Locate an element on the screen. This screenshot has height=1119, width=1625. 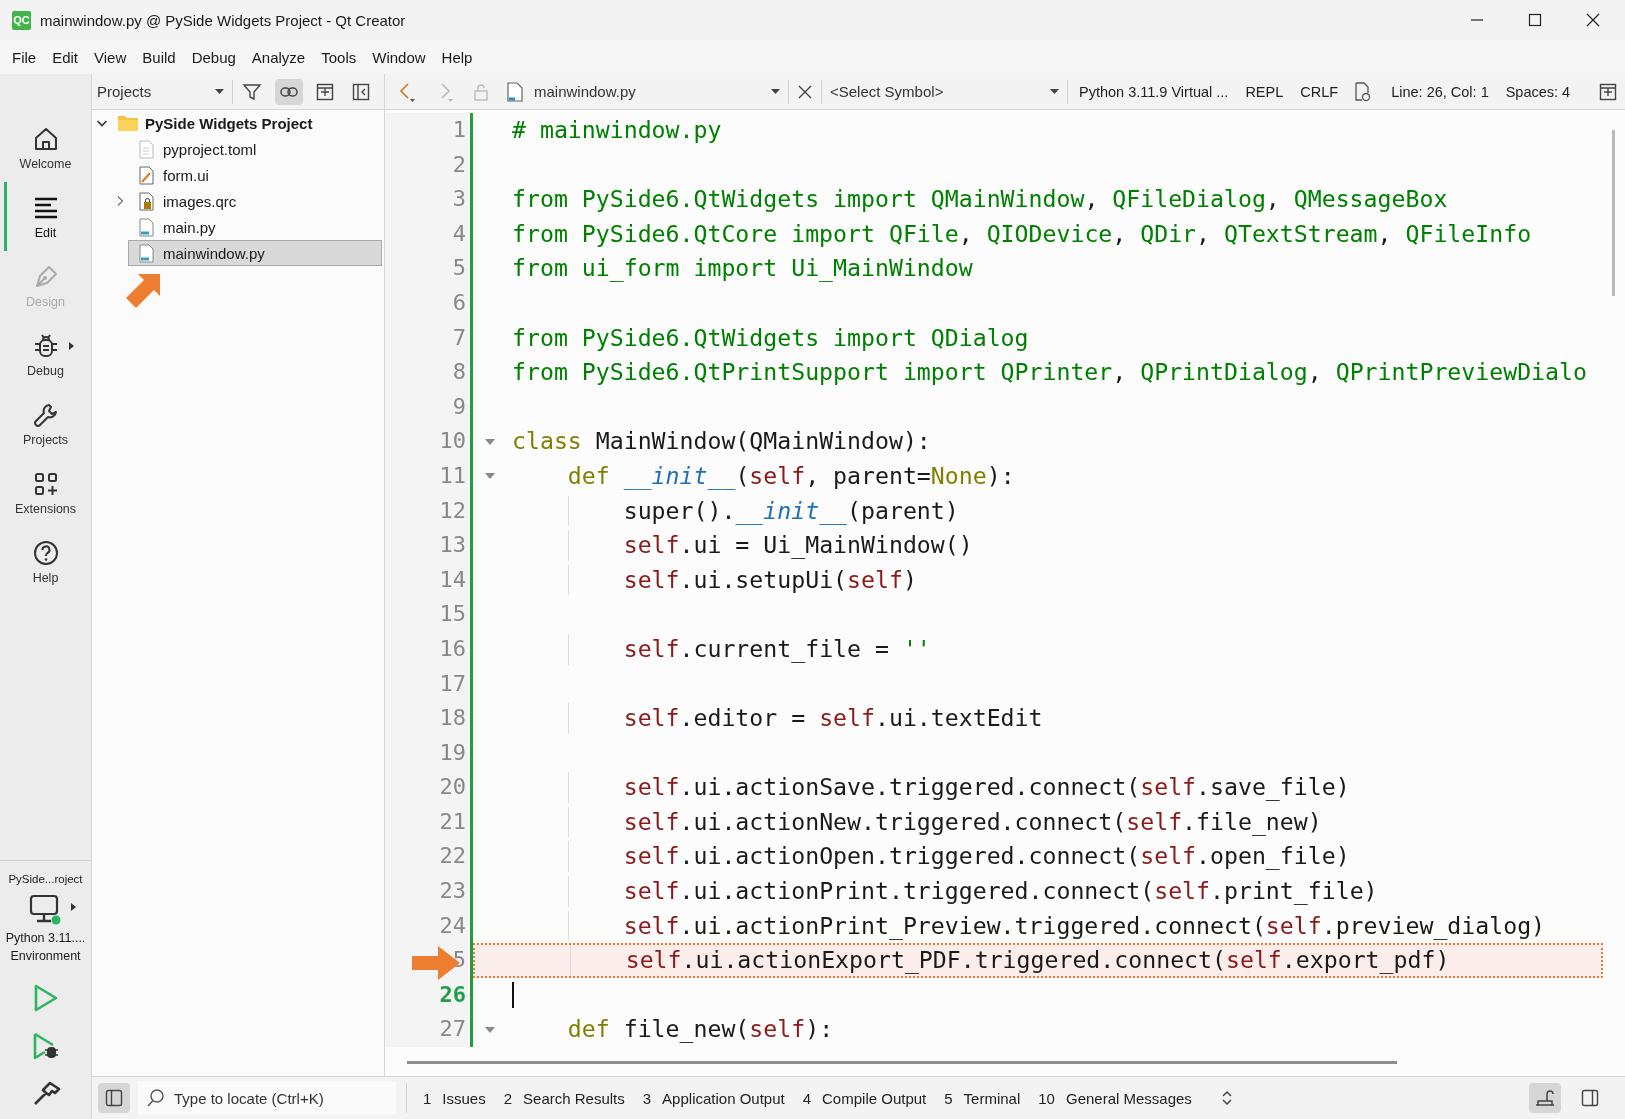
resource-file-icon is located at coordinates (146, 201).